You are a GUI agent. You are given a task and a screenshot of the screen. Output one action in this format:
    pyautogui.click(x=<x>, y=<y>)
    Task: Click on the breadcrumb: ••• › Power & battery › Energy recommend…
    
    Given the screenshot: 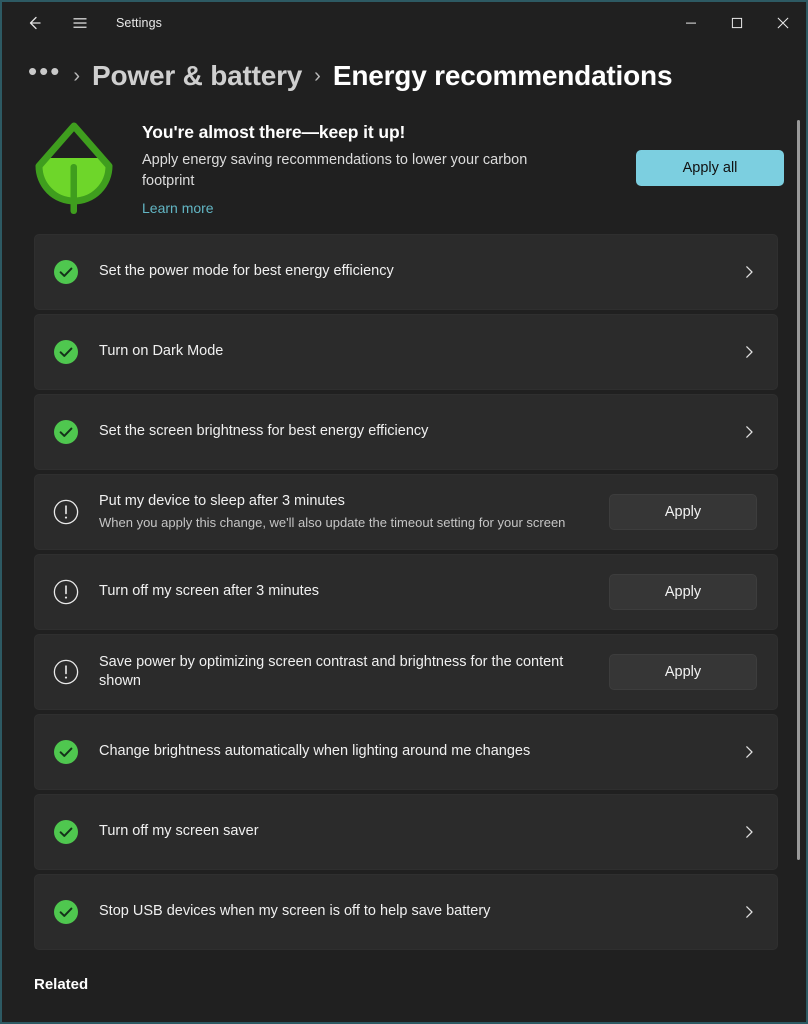 What is the action you would take?
    pyautogui.click(x=404, y=73)
    